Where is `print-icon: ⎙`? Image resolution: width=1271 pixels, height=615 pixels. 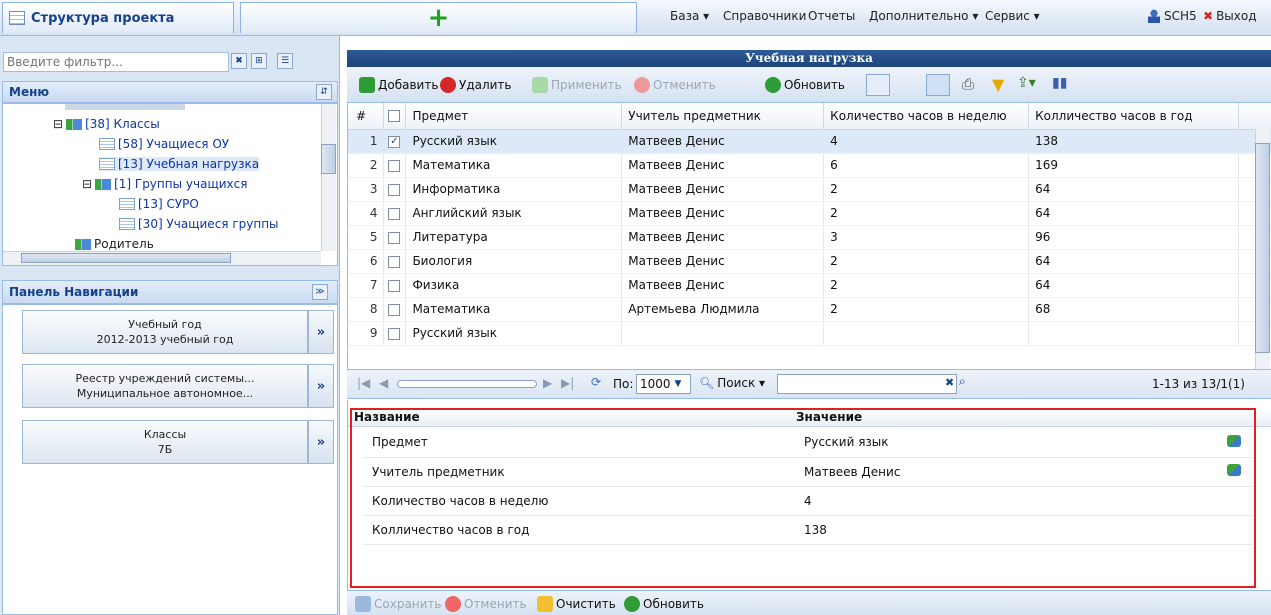 print-icon: ⎙ is located at coordinates (968, 85).